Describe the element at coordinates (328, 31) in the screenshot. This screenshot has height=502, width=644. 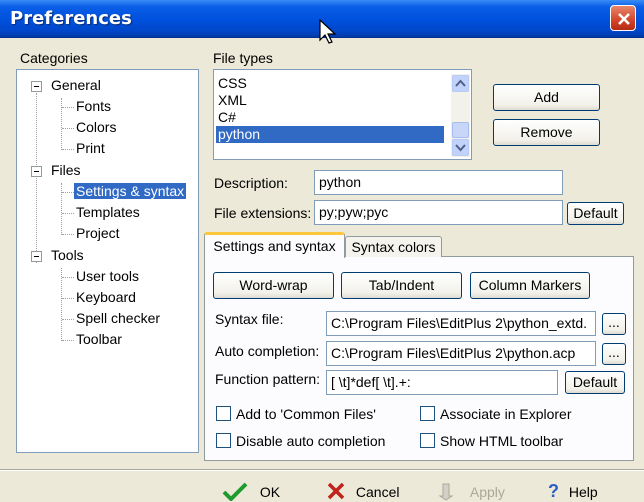
I see `mouse-cursor-icon` at that location.